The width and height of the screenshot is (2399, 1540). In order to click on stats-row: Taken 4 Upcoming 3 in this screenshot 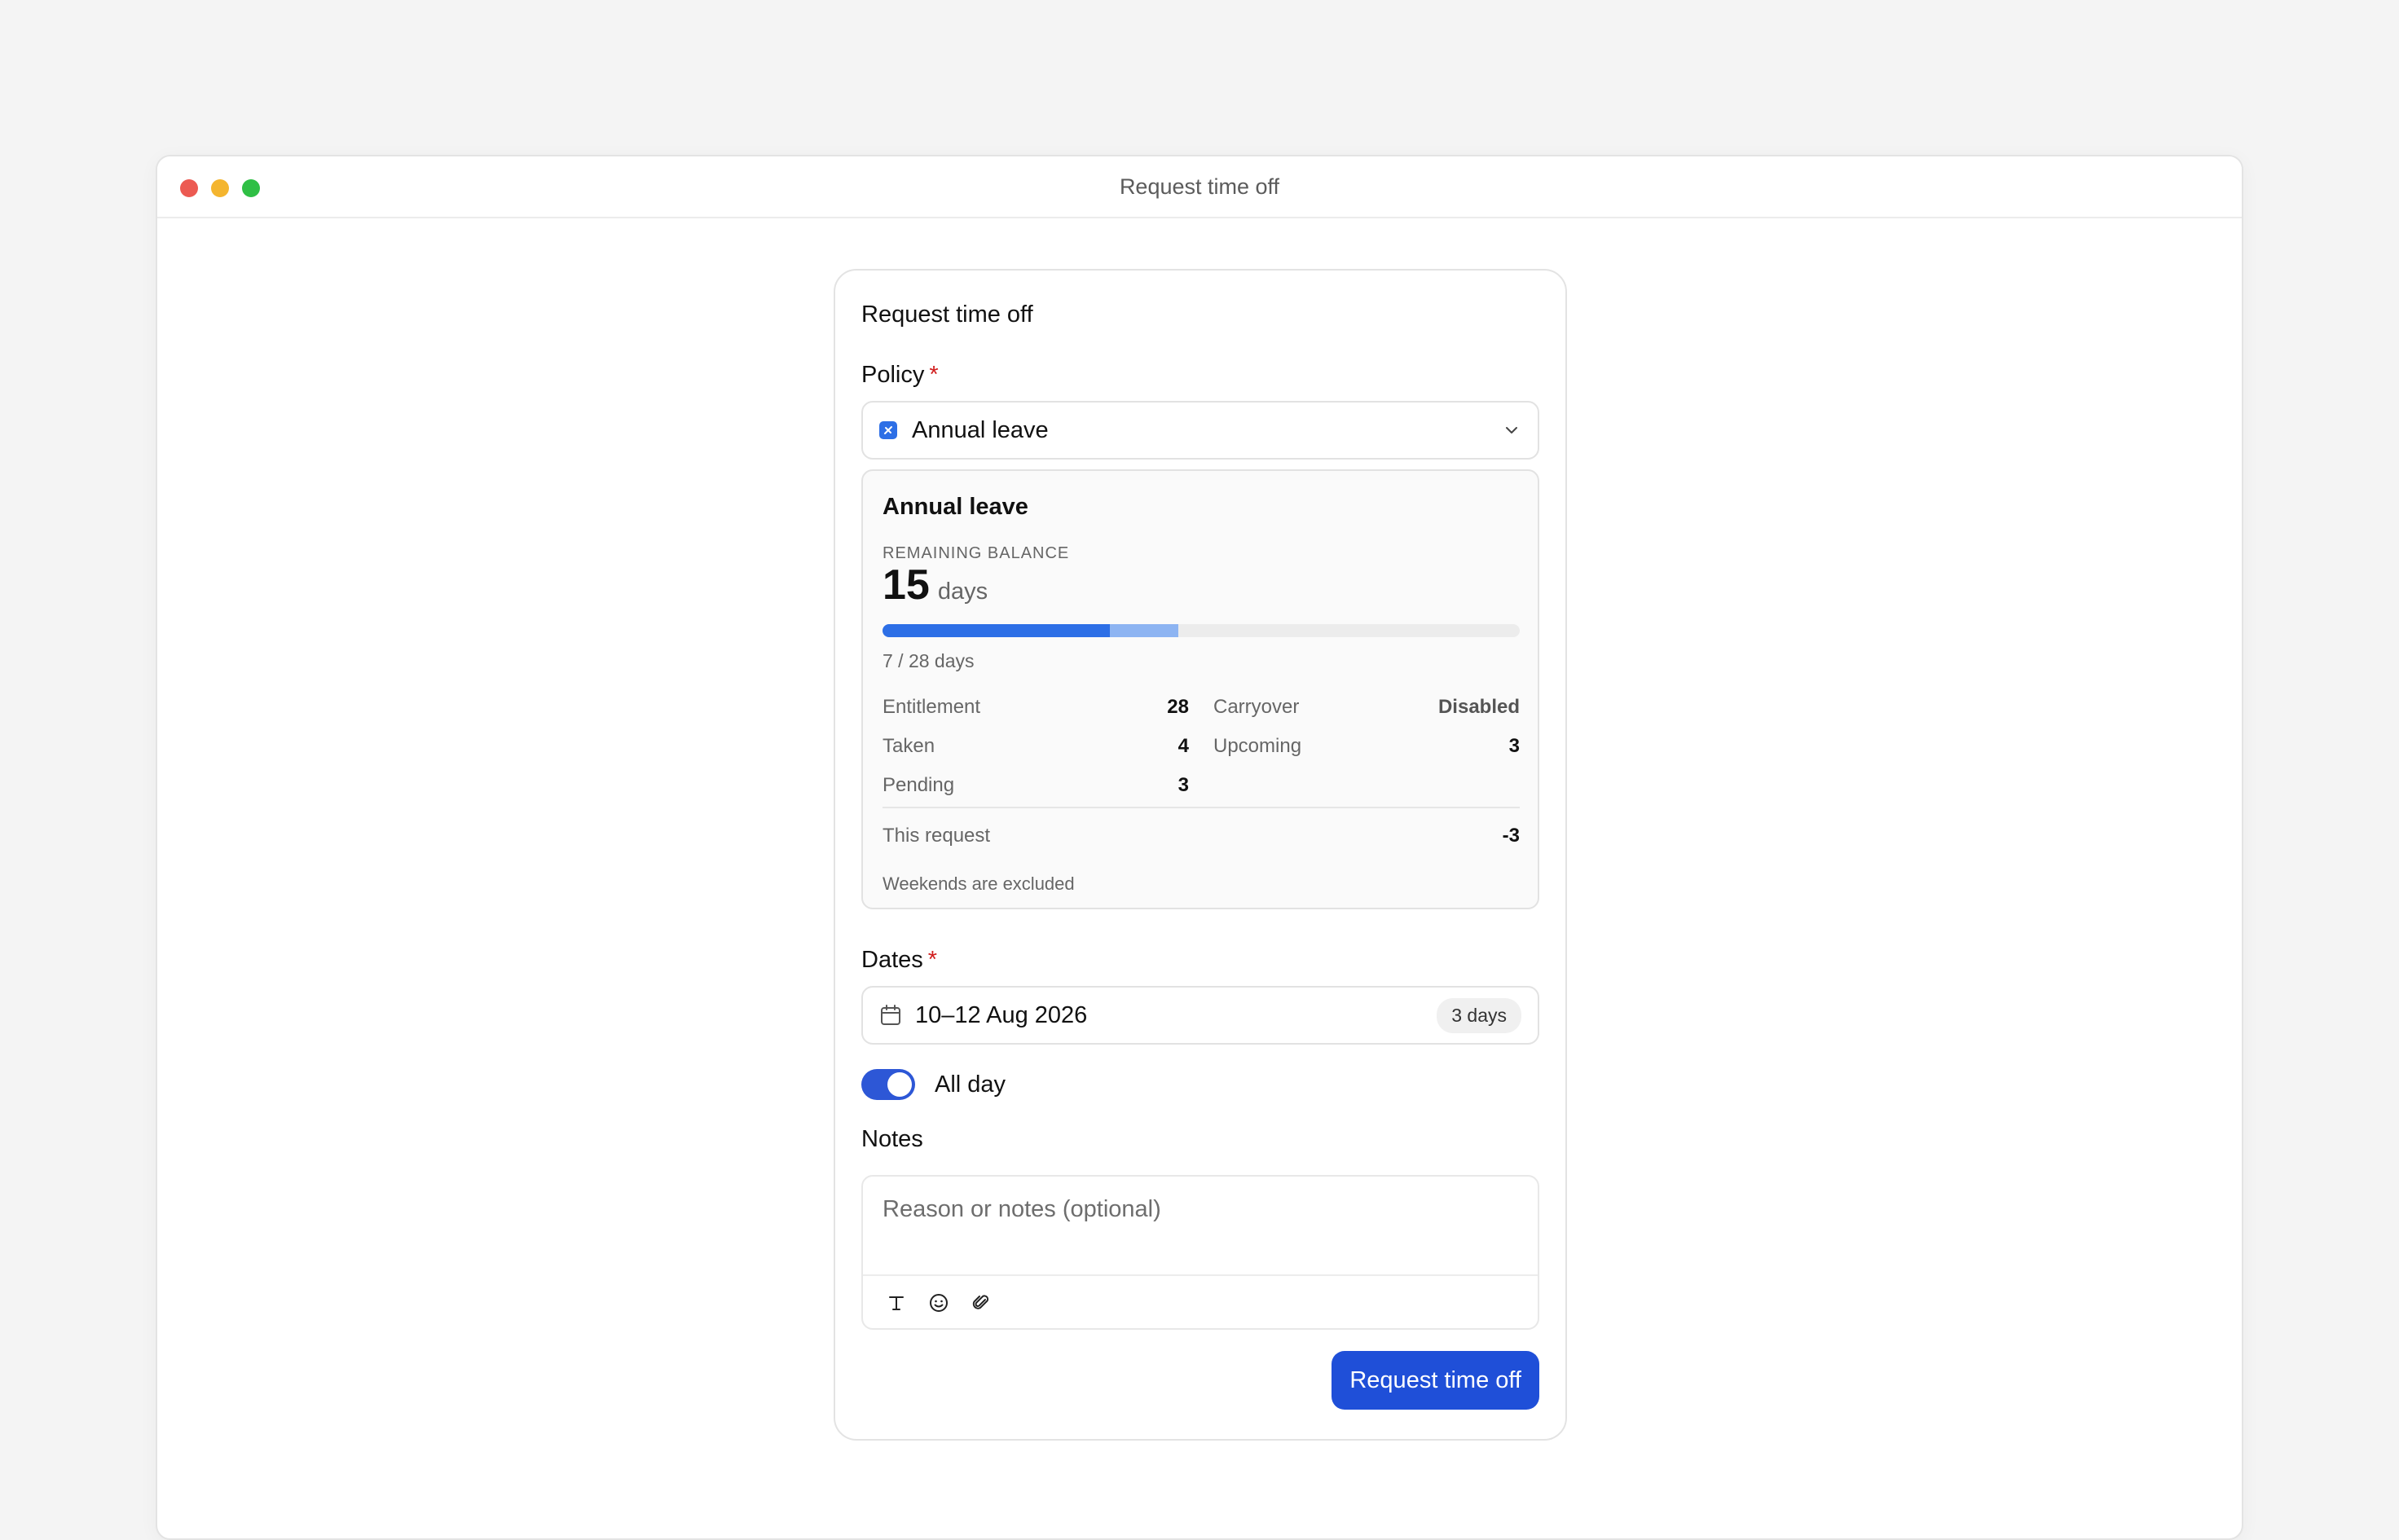, I will do `click(1201, 746)`.